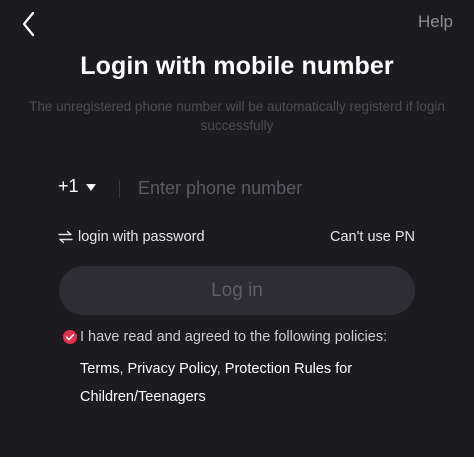  What do you see at coordinates (172, 369) in the screenshot?
I see `privacy-policy-link: Privacy Policy` at bounding box center [172, 369].